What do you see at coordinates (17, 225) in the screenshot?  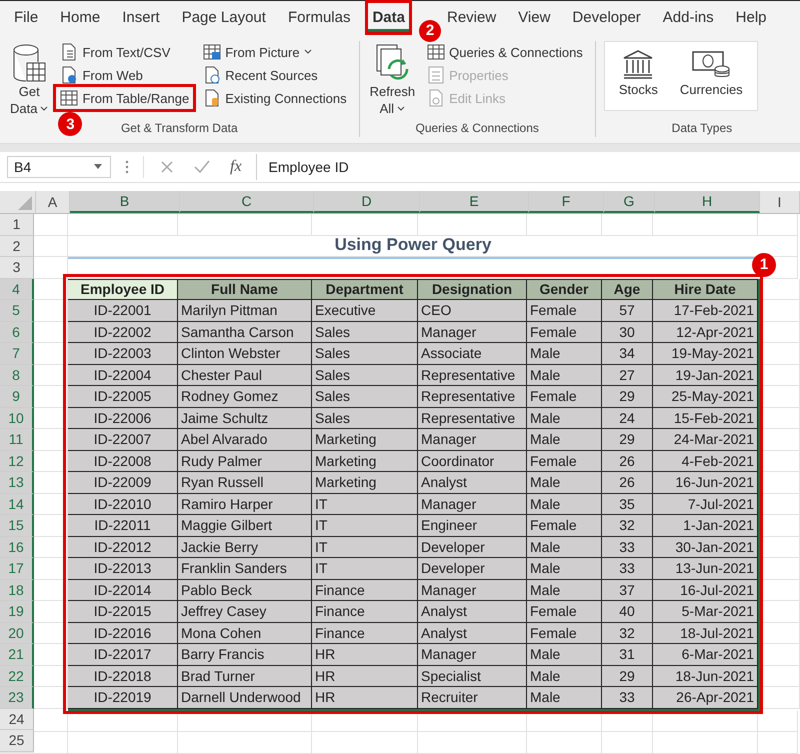 I see `row-header: 1` at bounding box center [17, 225].